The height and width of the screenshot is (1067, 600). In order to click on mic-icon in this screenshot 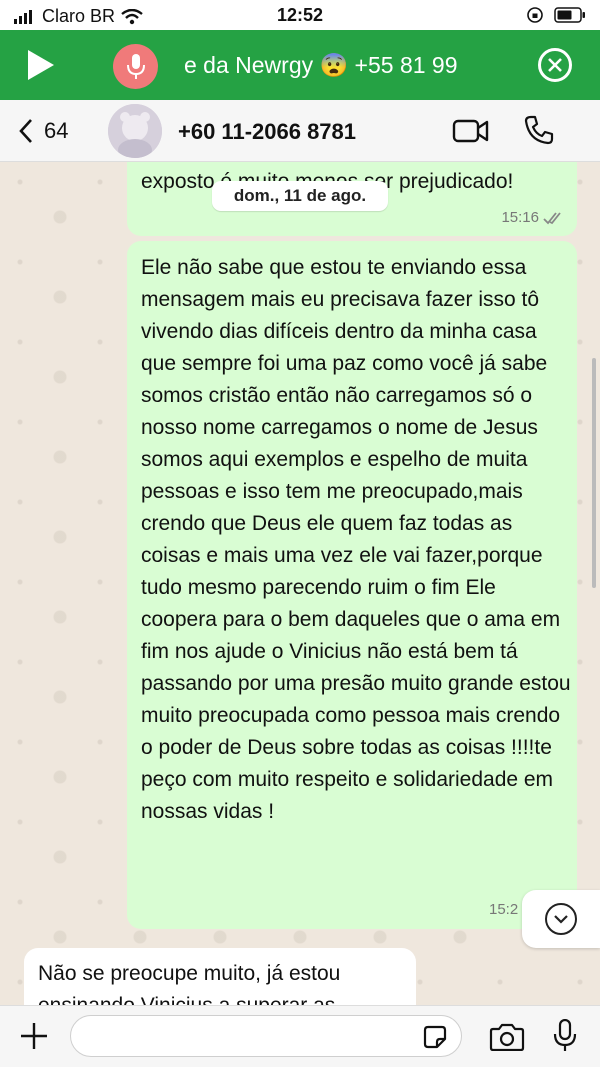, I will do `click(135, 66)`.